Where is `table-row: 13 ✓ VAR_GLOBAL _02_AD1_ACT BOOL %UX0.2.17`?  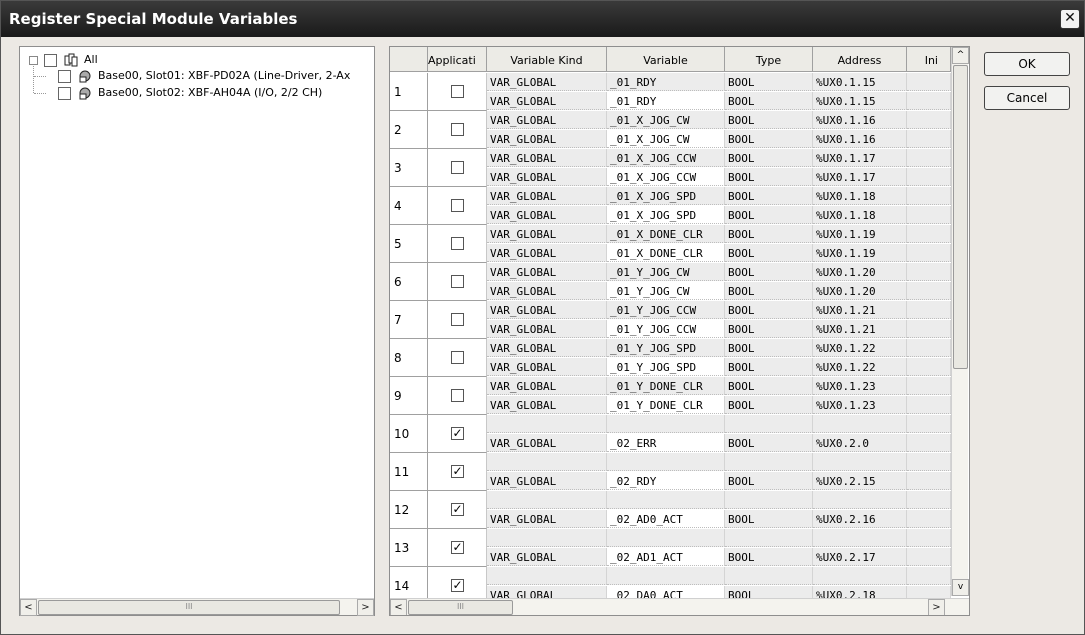 table-row: 13 ✓ VAR_GLOBAL _02_AD1_ACT BOOL %UX0.2.17 is located at coordinates (670, 548).